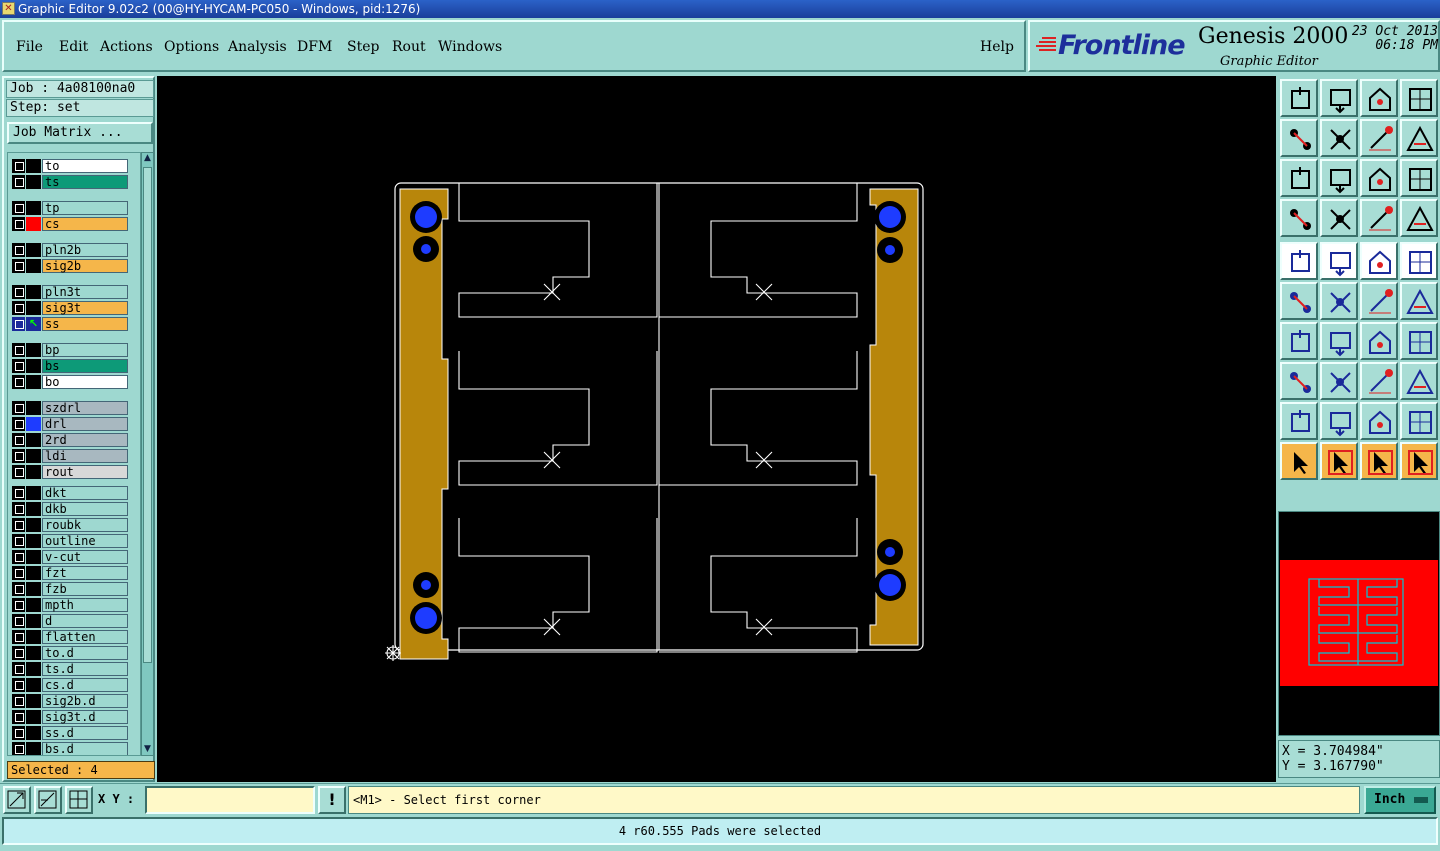  Describe the element at coordinates (69, 350) in the screenshot. I see `layer-row-bp: bp` at that location.